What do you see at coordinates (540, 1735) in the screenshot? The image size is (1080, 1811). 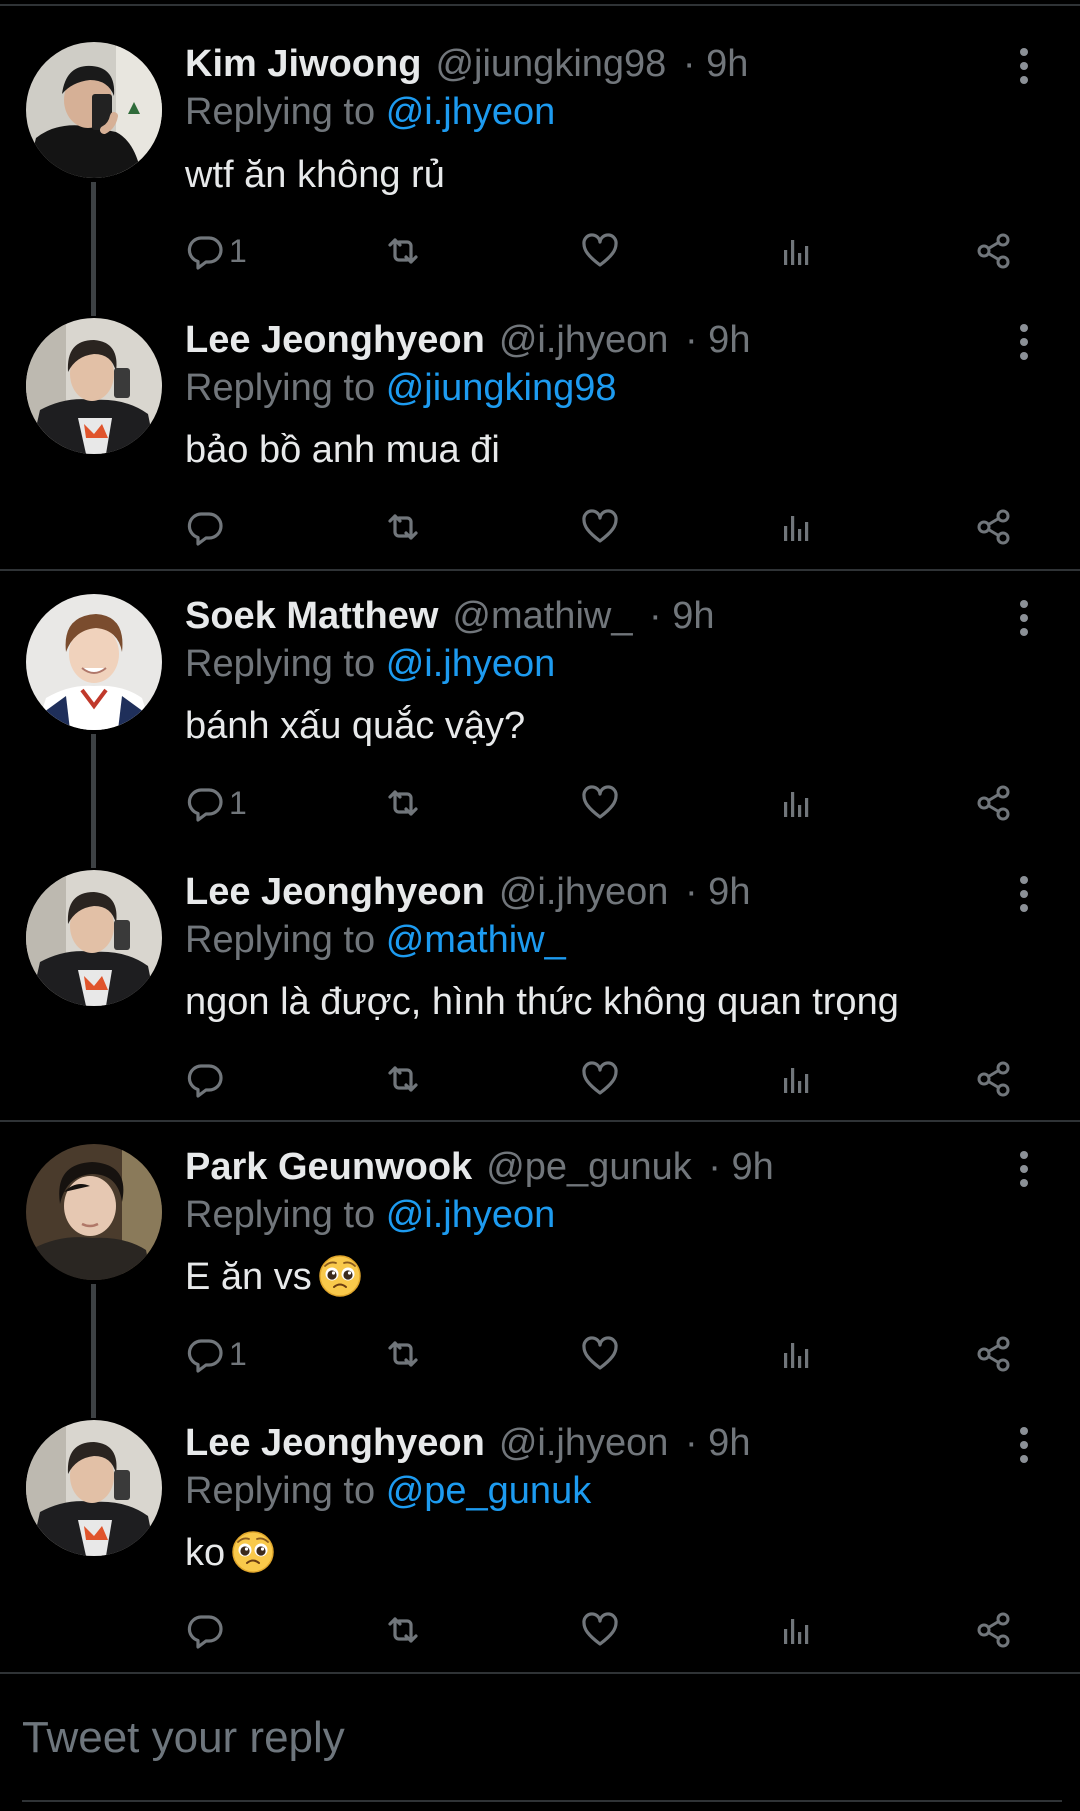 I see `reply-composer: Tweet your reply` at bounding box center [540, 1735].